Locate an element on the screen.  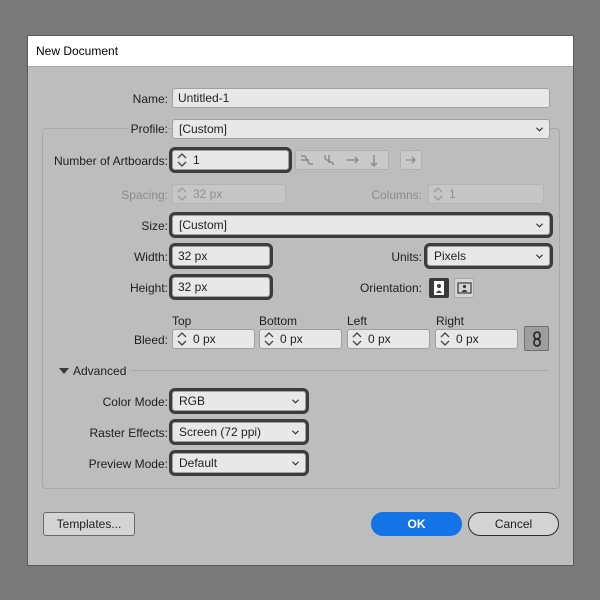
height-input: 32 px is located at coordinates (221, 287).